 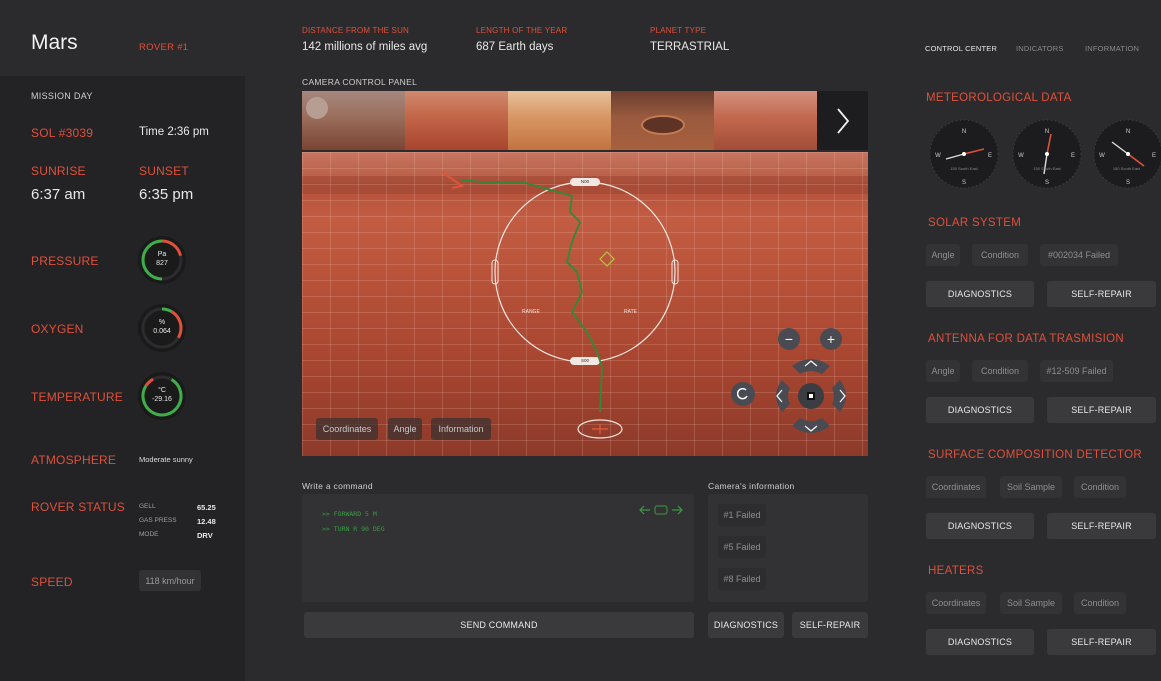 What do you see at coordinates (170, 580) in the screenshot?
I see `speed-value: 118 km/hour` at bounding box center [170, 580].